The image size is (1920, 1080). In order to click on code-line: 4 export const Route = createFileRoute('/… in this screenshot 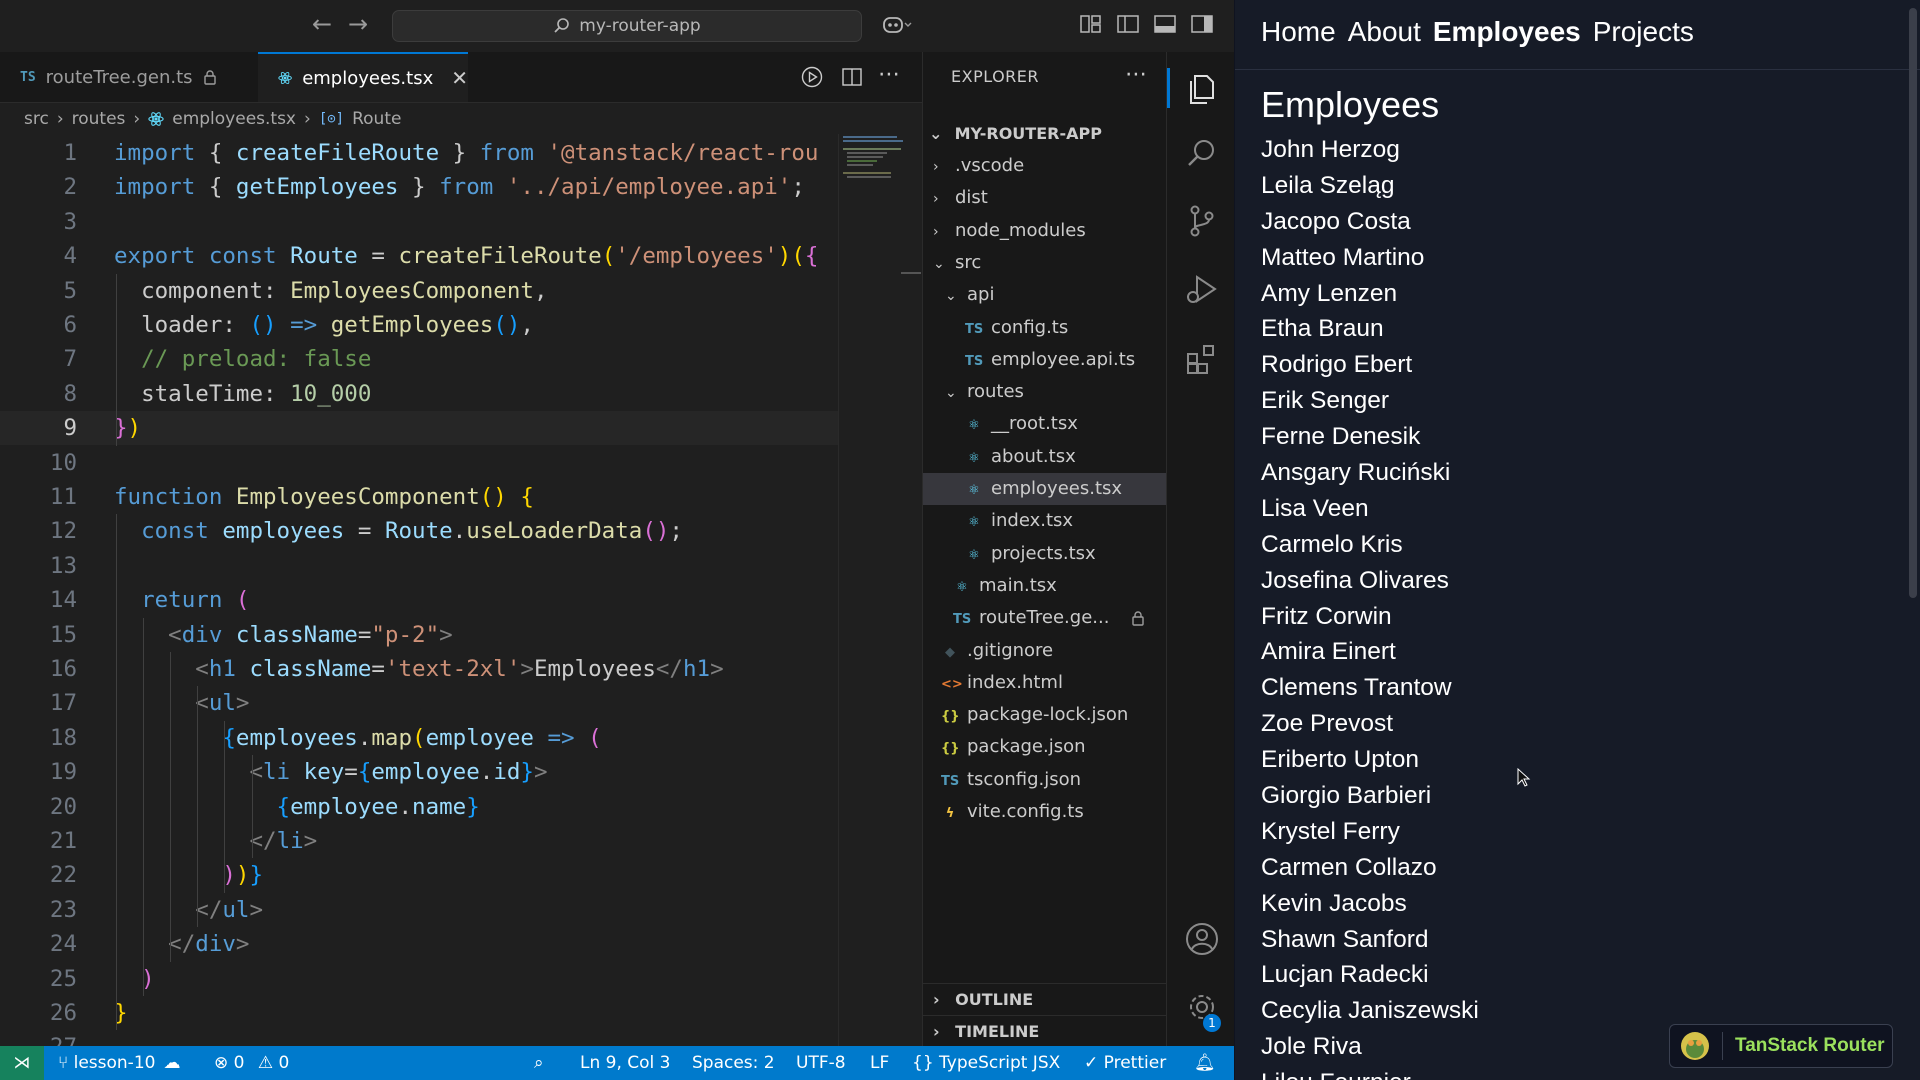, I will do `click(419, 256)`.